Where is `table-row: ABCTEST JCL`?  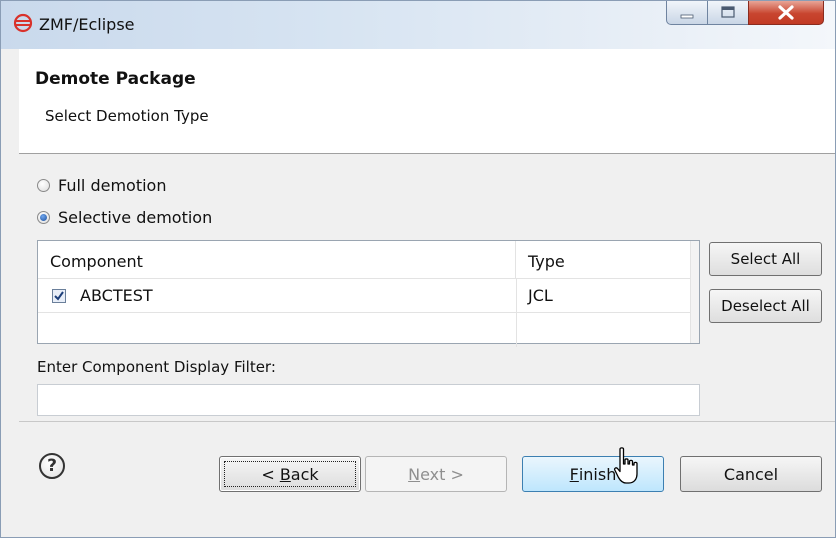 table-row: ABCTEST JCL is located at coordinates (364, 296).